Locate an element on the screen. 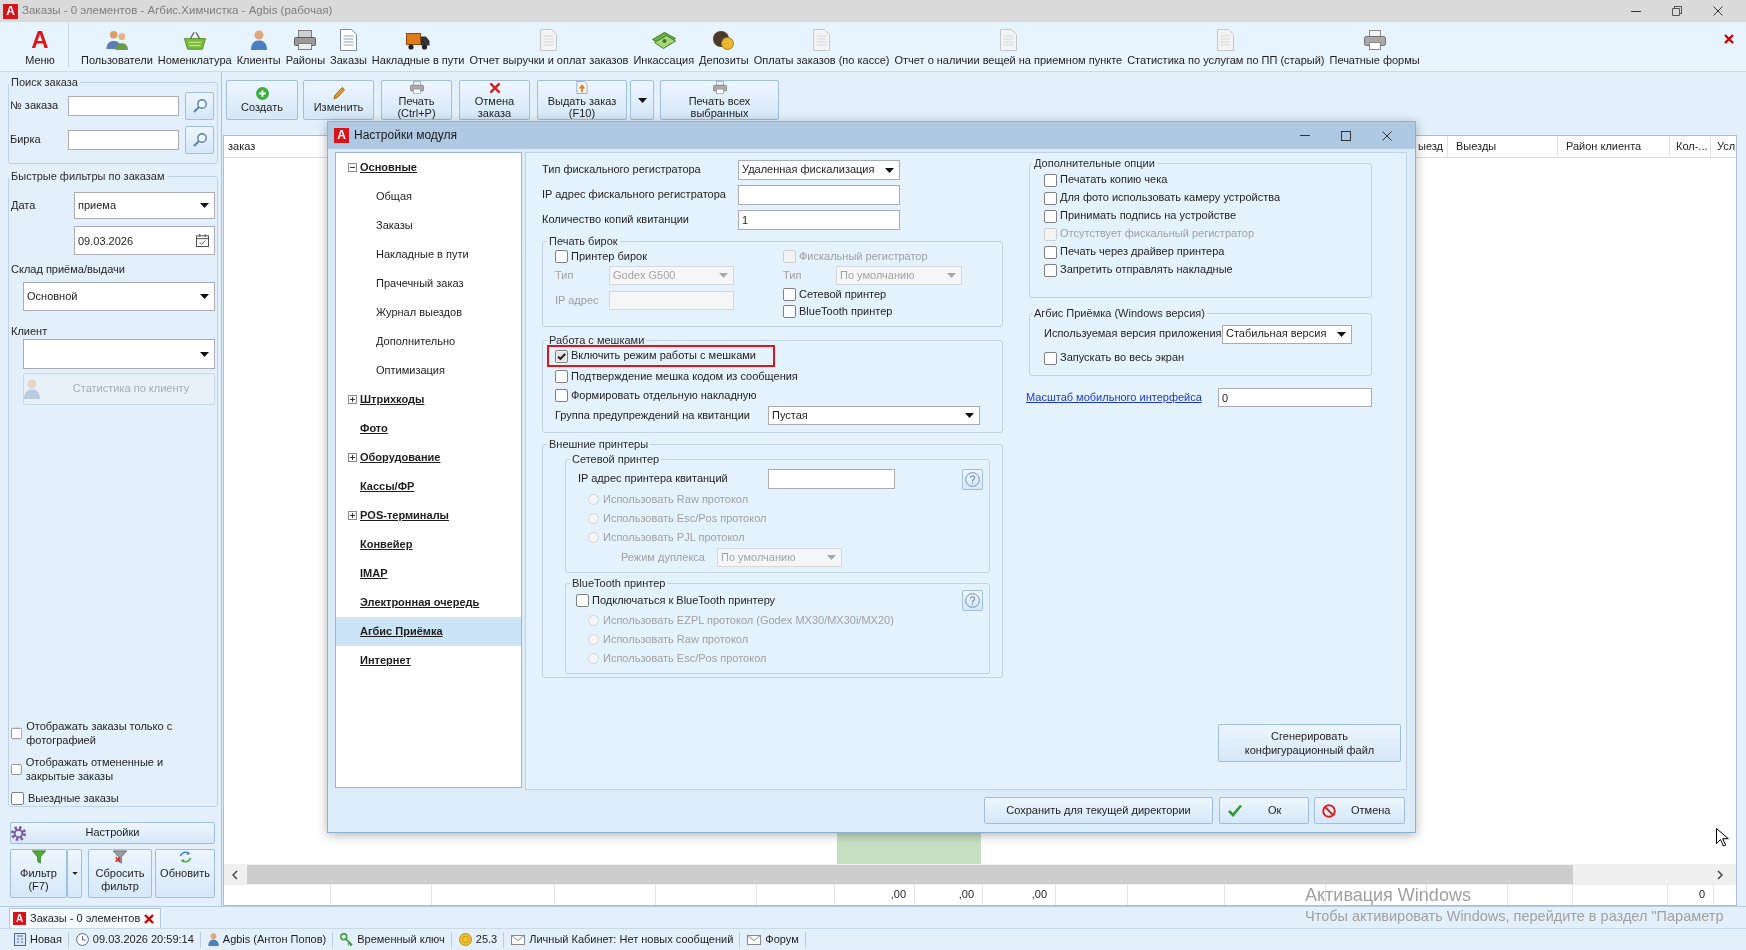 The image size is (1746, 950). ok-button: Ок is located at coordinates (1264, 810).